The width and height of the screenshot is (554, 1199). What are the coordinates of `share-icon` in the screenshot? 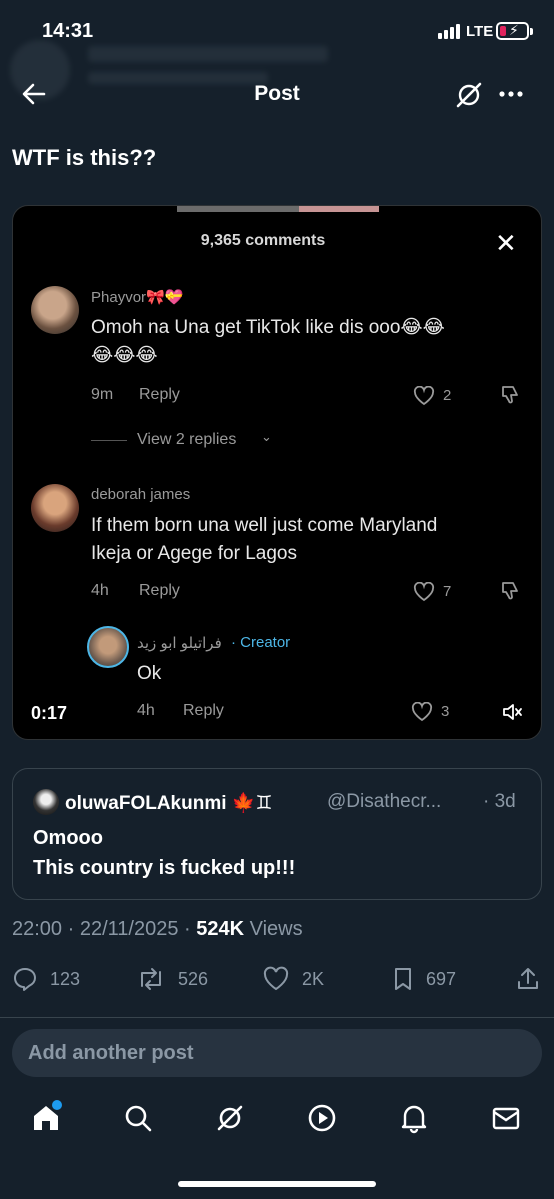 It's located at (528, 978).